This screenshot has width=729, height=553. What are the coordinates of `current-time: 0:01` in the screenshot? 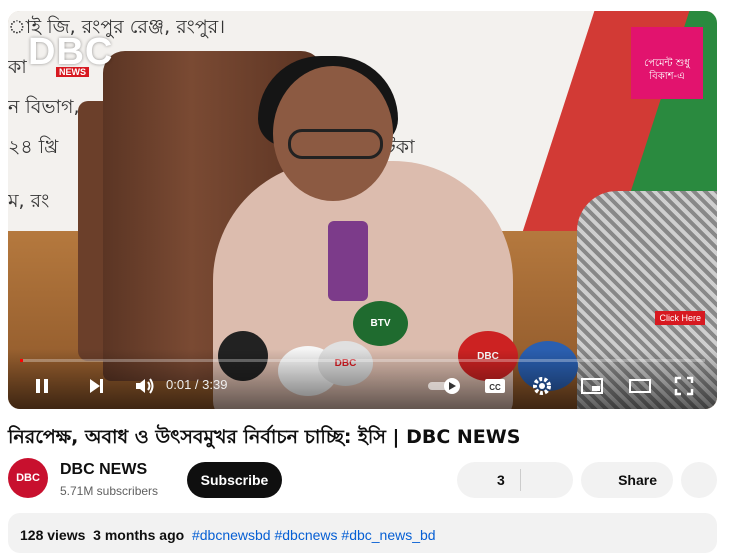 It's located at (179, 384).